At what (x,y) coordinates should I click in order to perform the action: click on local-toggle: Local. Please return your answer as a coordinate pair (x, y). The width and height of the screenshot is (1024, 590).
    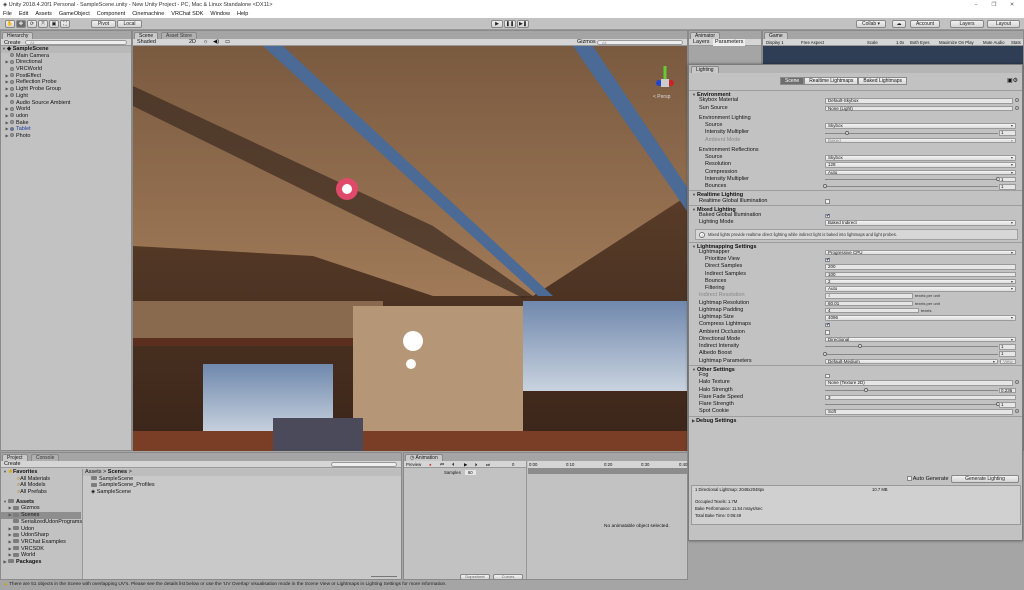
    Looking at the image, I should click on (129, 24).